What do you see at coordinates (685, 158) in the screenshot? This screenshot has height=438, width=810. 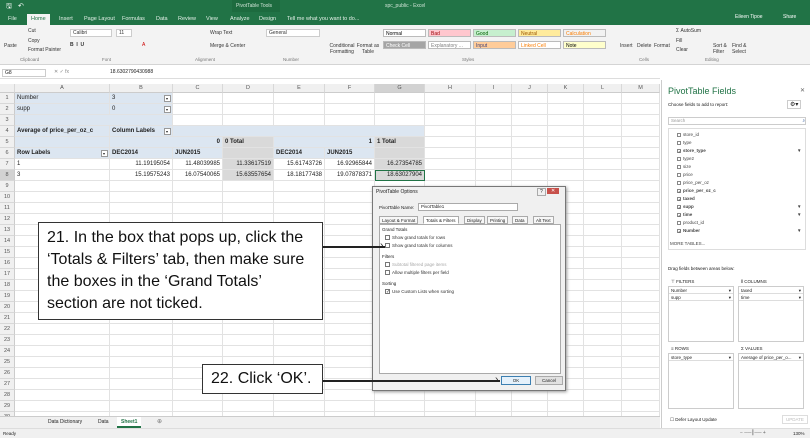 I see `field-type2: type2` at bounding box center [685, 158].